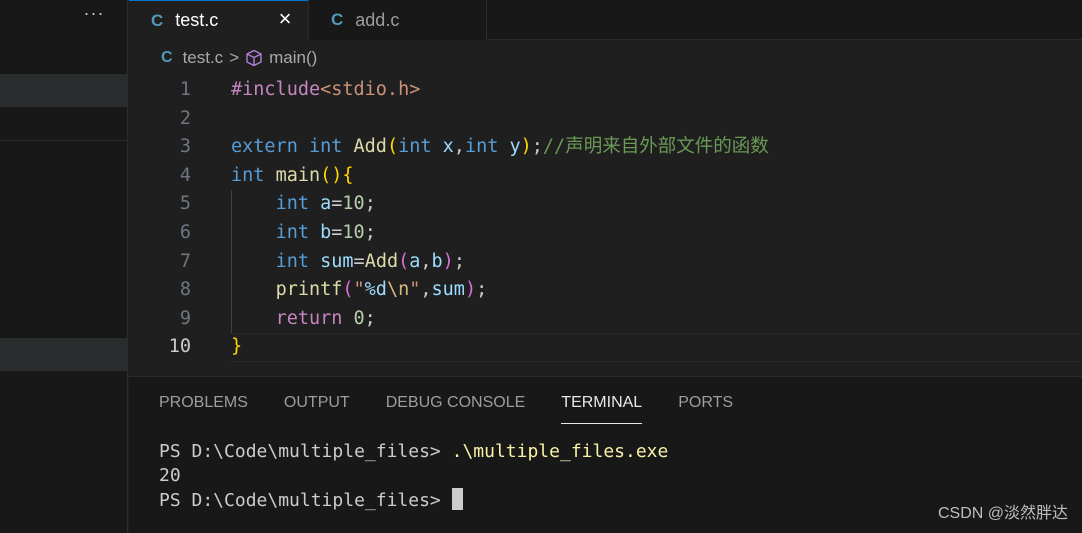  I want to click on breadcrumb-symbol: main(), so click(293, 58).